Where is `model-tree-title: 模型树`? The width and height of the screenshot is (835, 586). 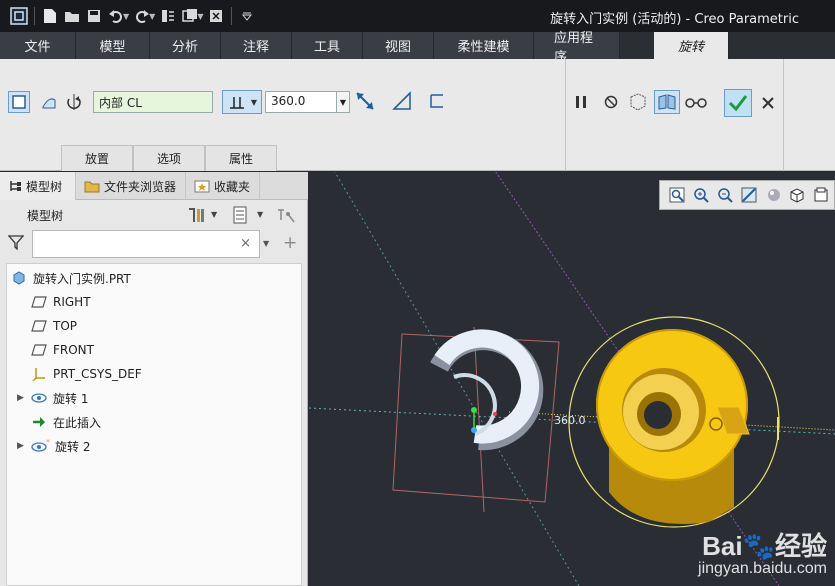
model-tree-title: 模型树 is located at coordinates (45, 216).